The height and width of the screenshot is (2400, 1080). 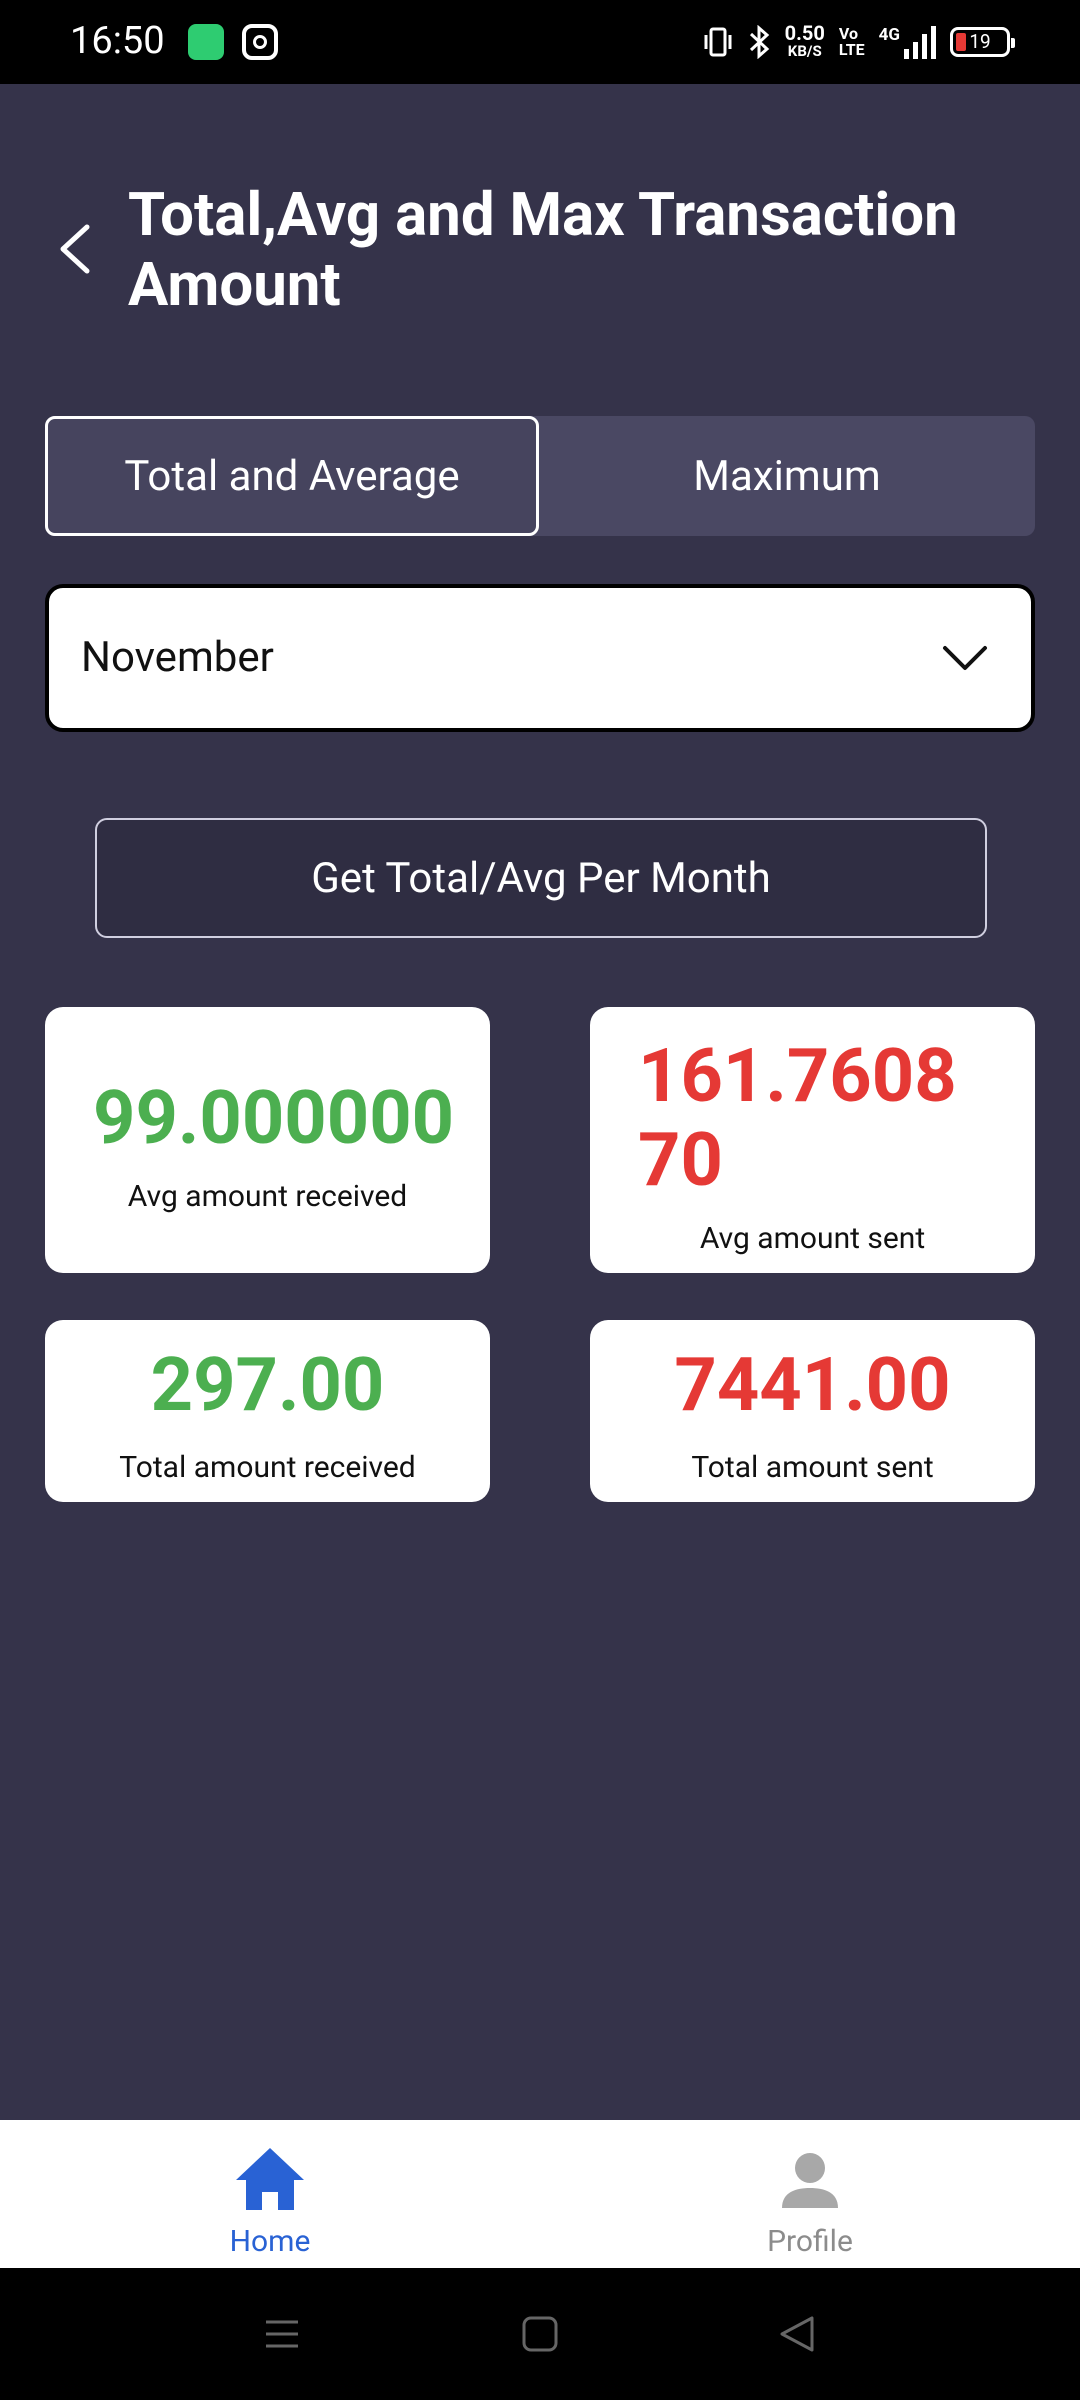 What do you see at coordinates (787, 476) in the screenshot?
I see `tab-maximum: Maximum` at bounding box center [787, 476].